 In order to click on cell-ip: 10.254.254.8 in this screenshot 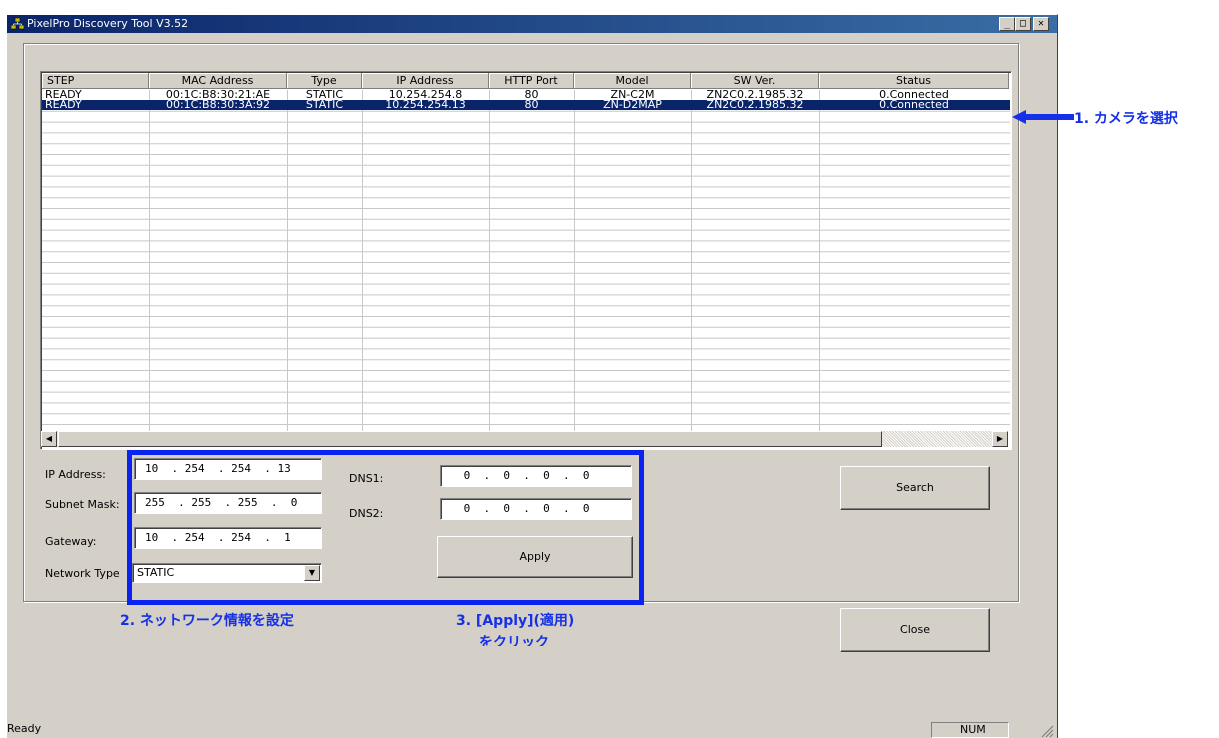, I will do `click(425, 95)`.